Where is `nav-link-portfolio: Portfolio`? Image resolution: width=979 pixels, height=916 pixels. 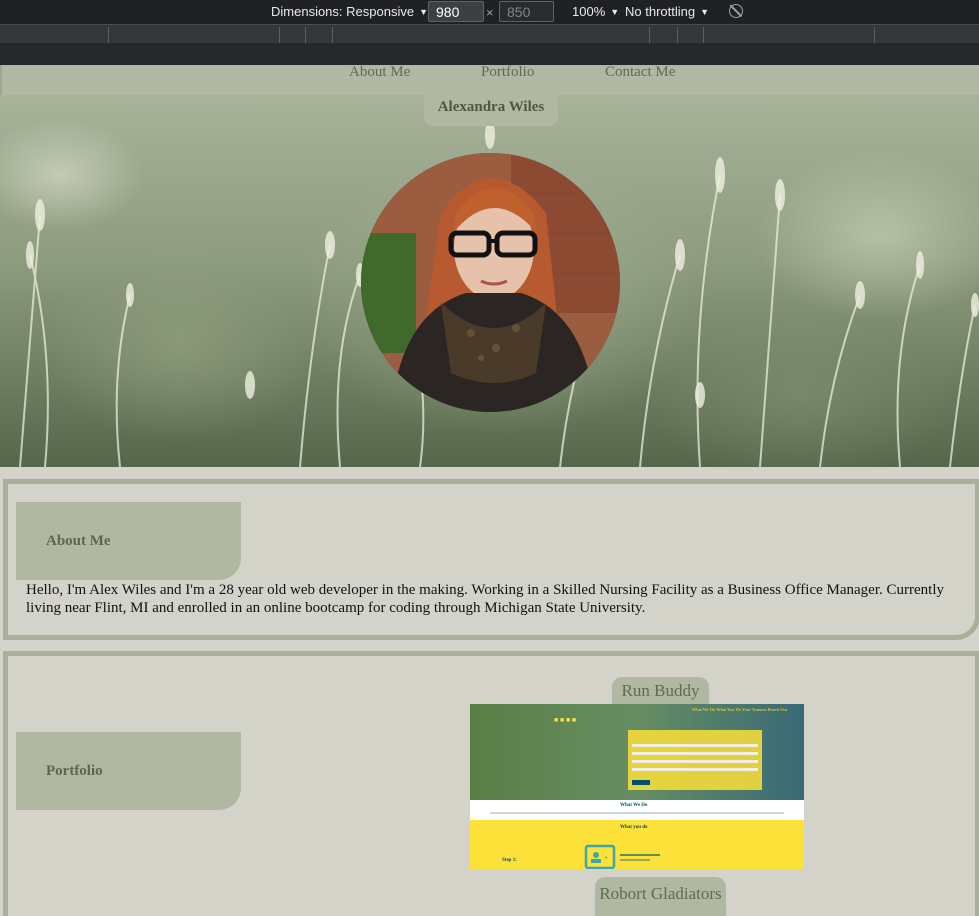
nav-link-portfolio: Portfolio is located at coordinates (507, 72).